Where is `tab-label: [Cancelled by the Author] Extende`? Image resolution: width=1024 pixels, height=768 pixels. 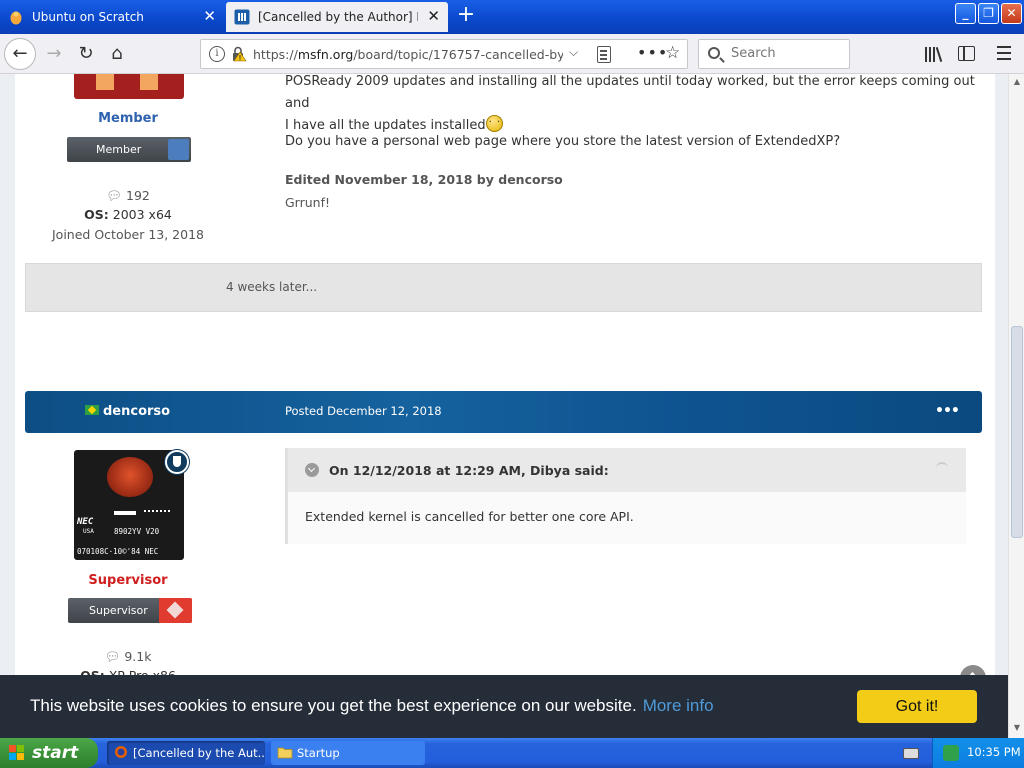
tab-label: [Cancelled by the Author] Extende is located at coordinates (338, 17).